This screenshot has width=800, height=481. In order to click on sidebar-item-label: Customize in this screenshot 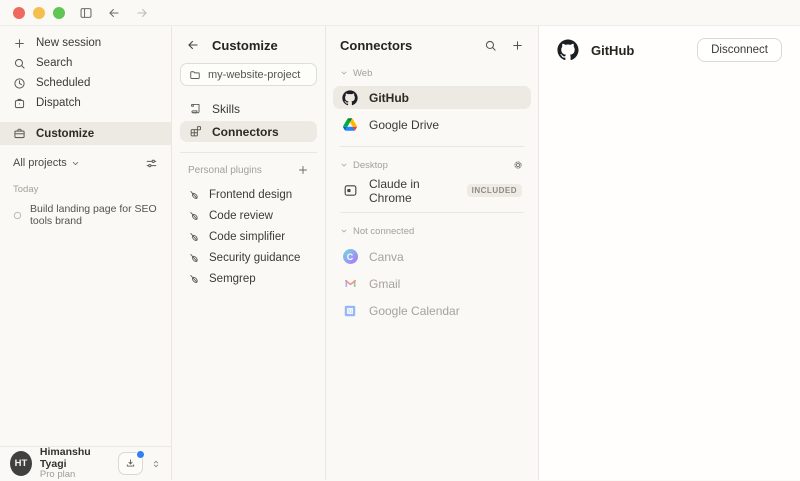, I will do `click(65, 133)`.